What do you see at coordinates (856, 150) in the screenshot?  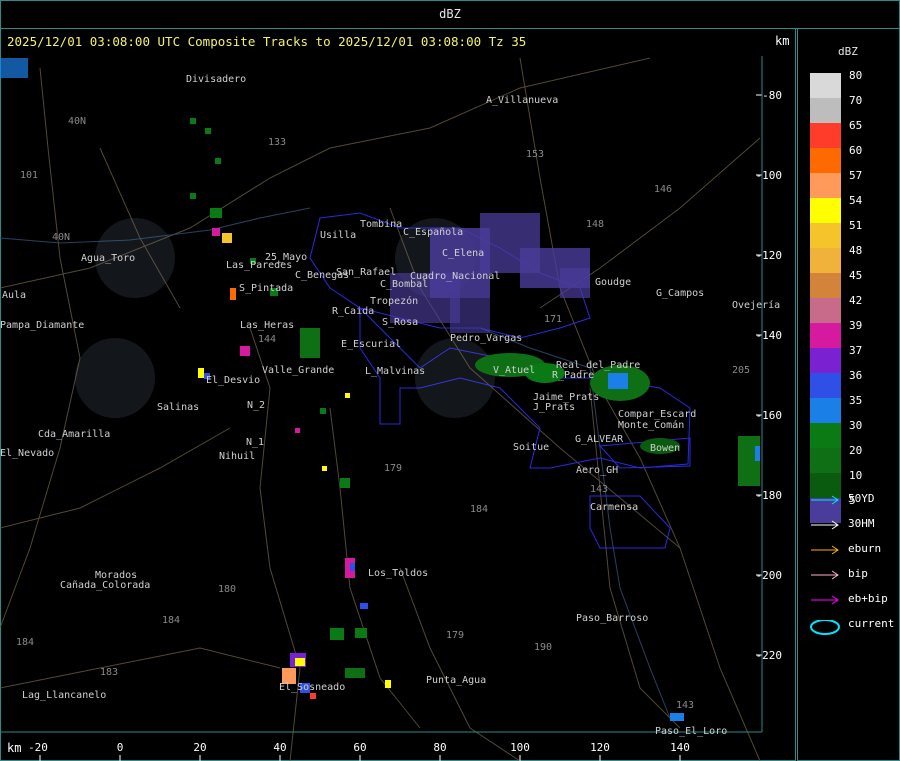 I see `legend-swatch-label: 60` at bounding box center [856, 150].